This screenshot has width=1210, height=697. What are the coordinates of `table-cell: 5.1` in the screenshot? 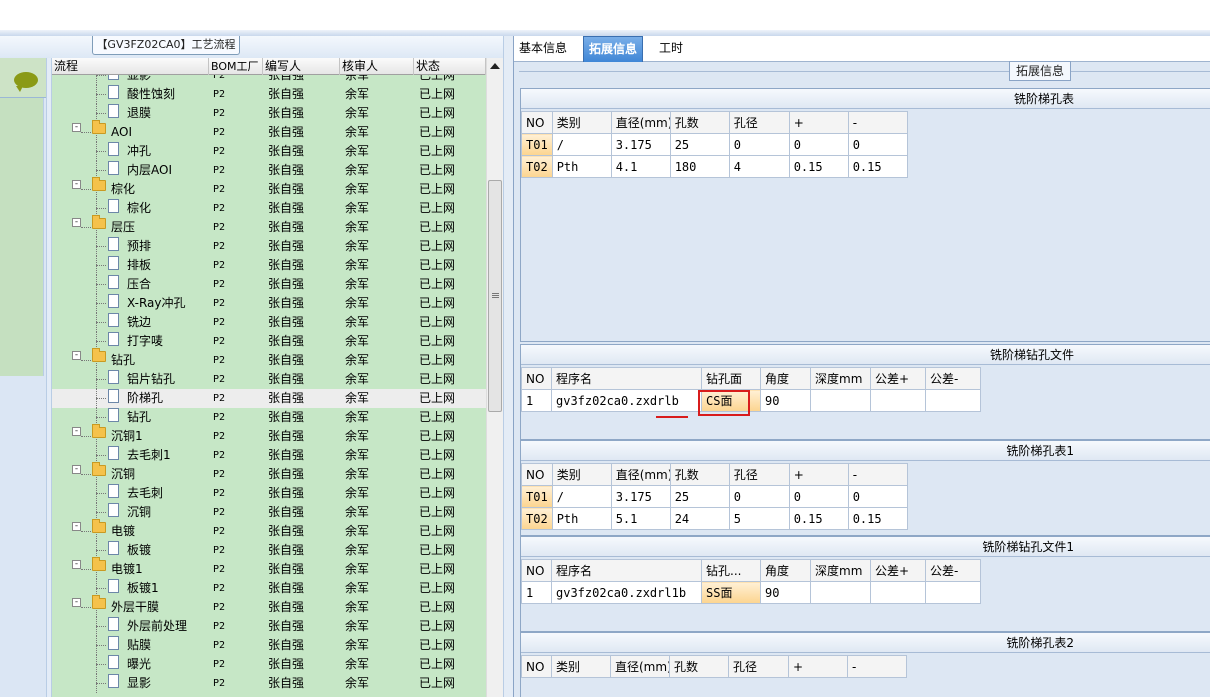 It's located at (640, 518).